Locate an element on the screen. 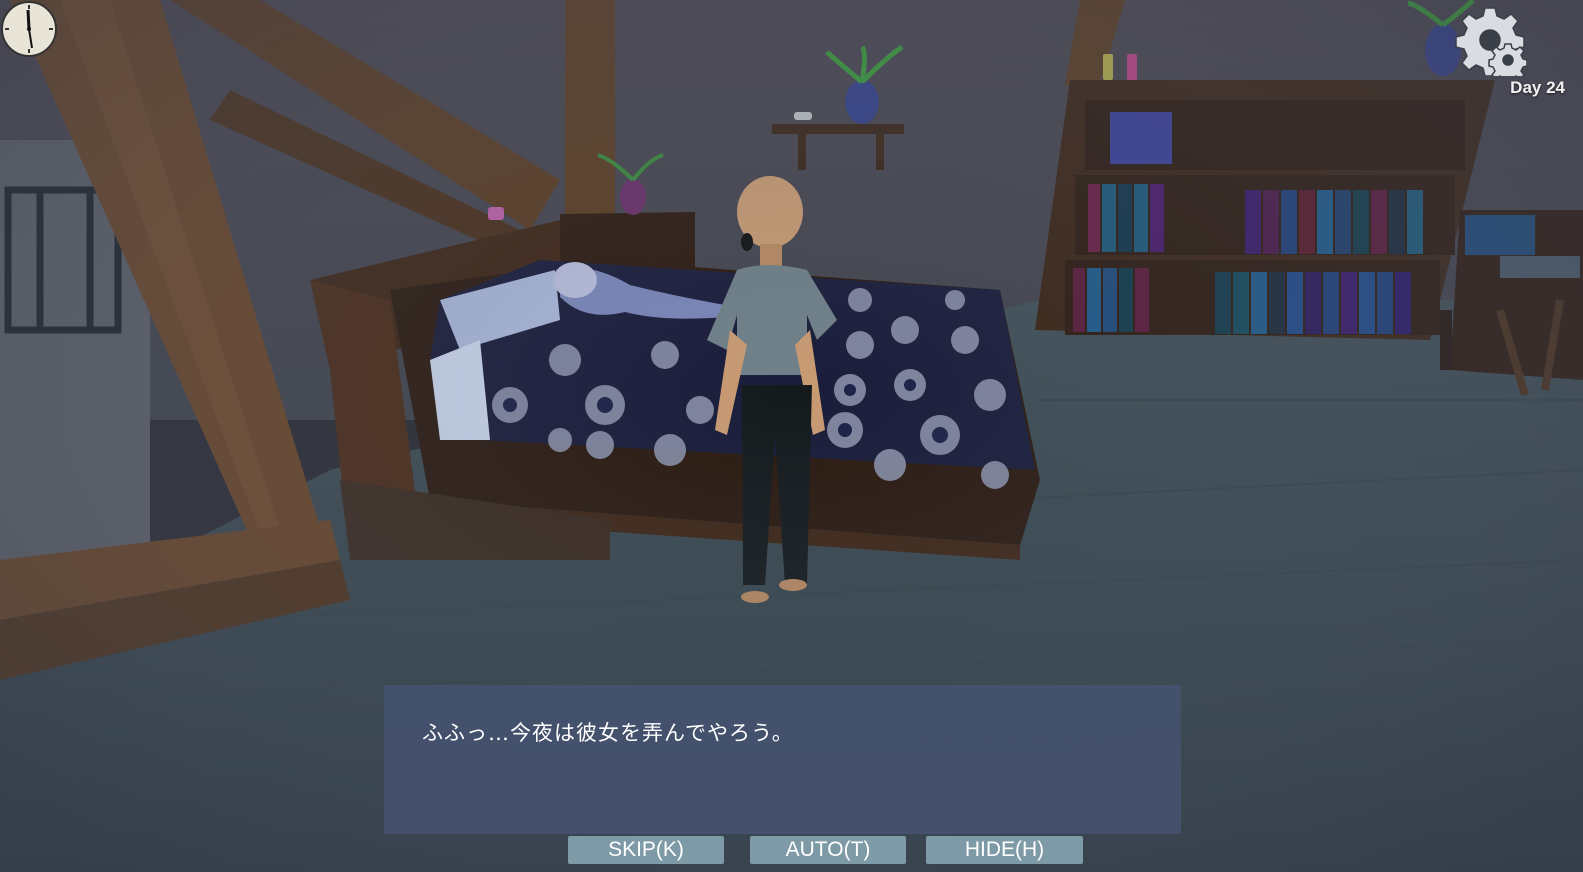  analog-clock-icon is located at coordinates (29, 29).